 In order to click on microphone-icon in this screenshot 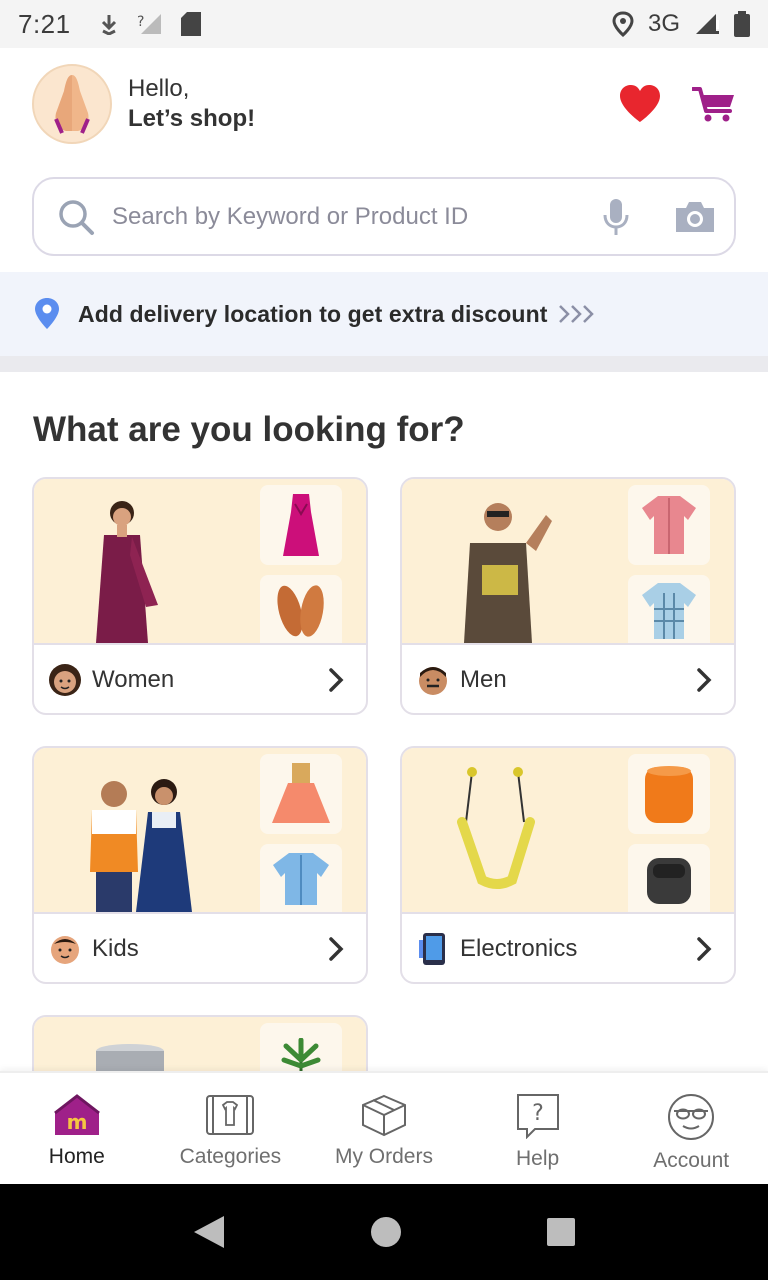, I will do `click(616, 217)`.